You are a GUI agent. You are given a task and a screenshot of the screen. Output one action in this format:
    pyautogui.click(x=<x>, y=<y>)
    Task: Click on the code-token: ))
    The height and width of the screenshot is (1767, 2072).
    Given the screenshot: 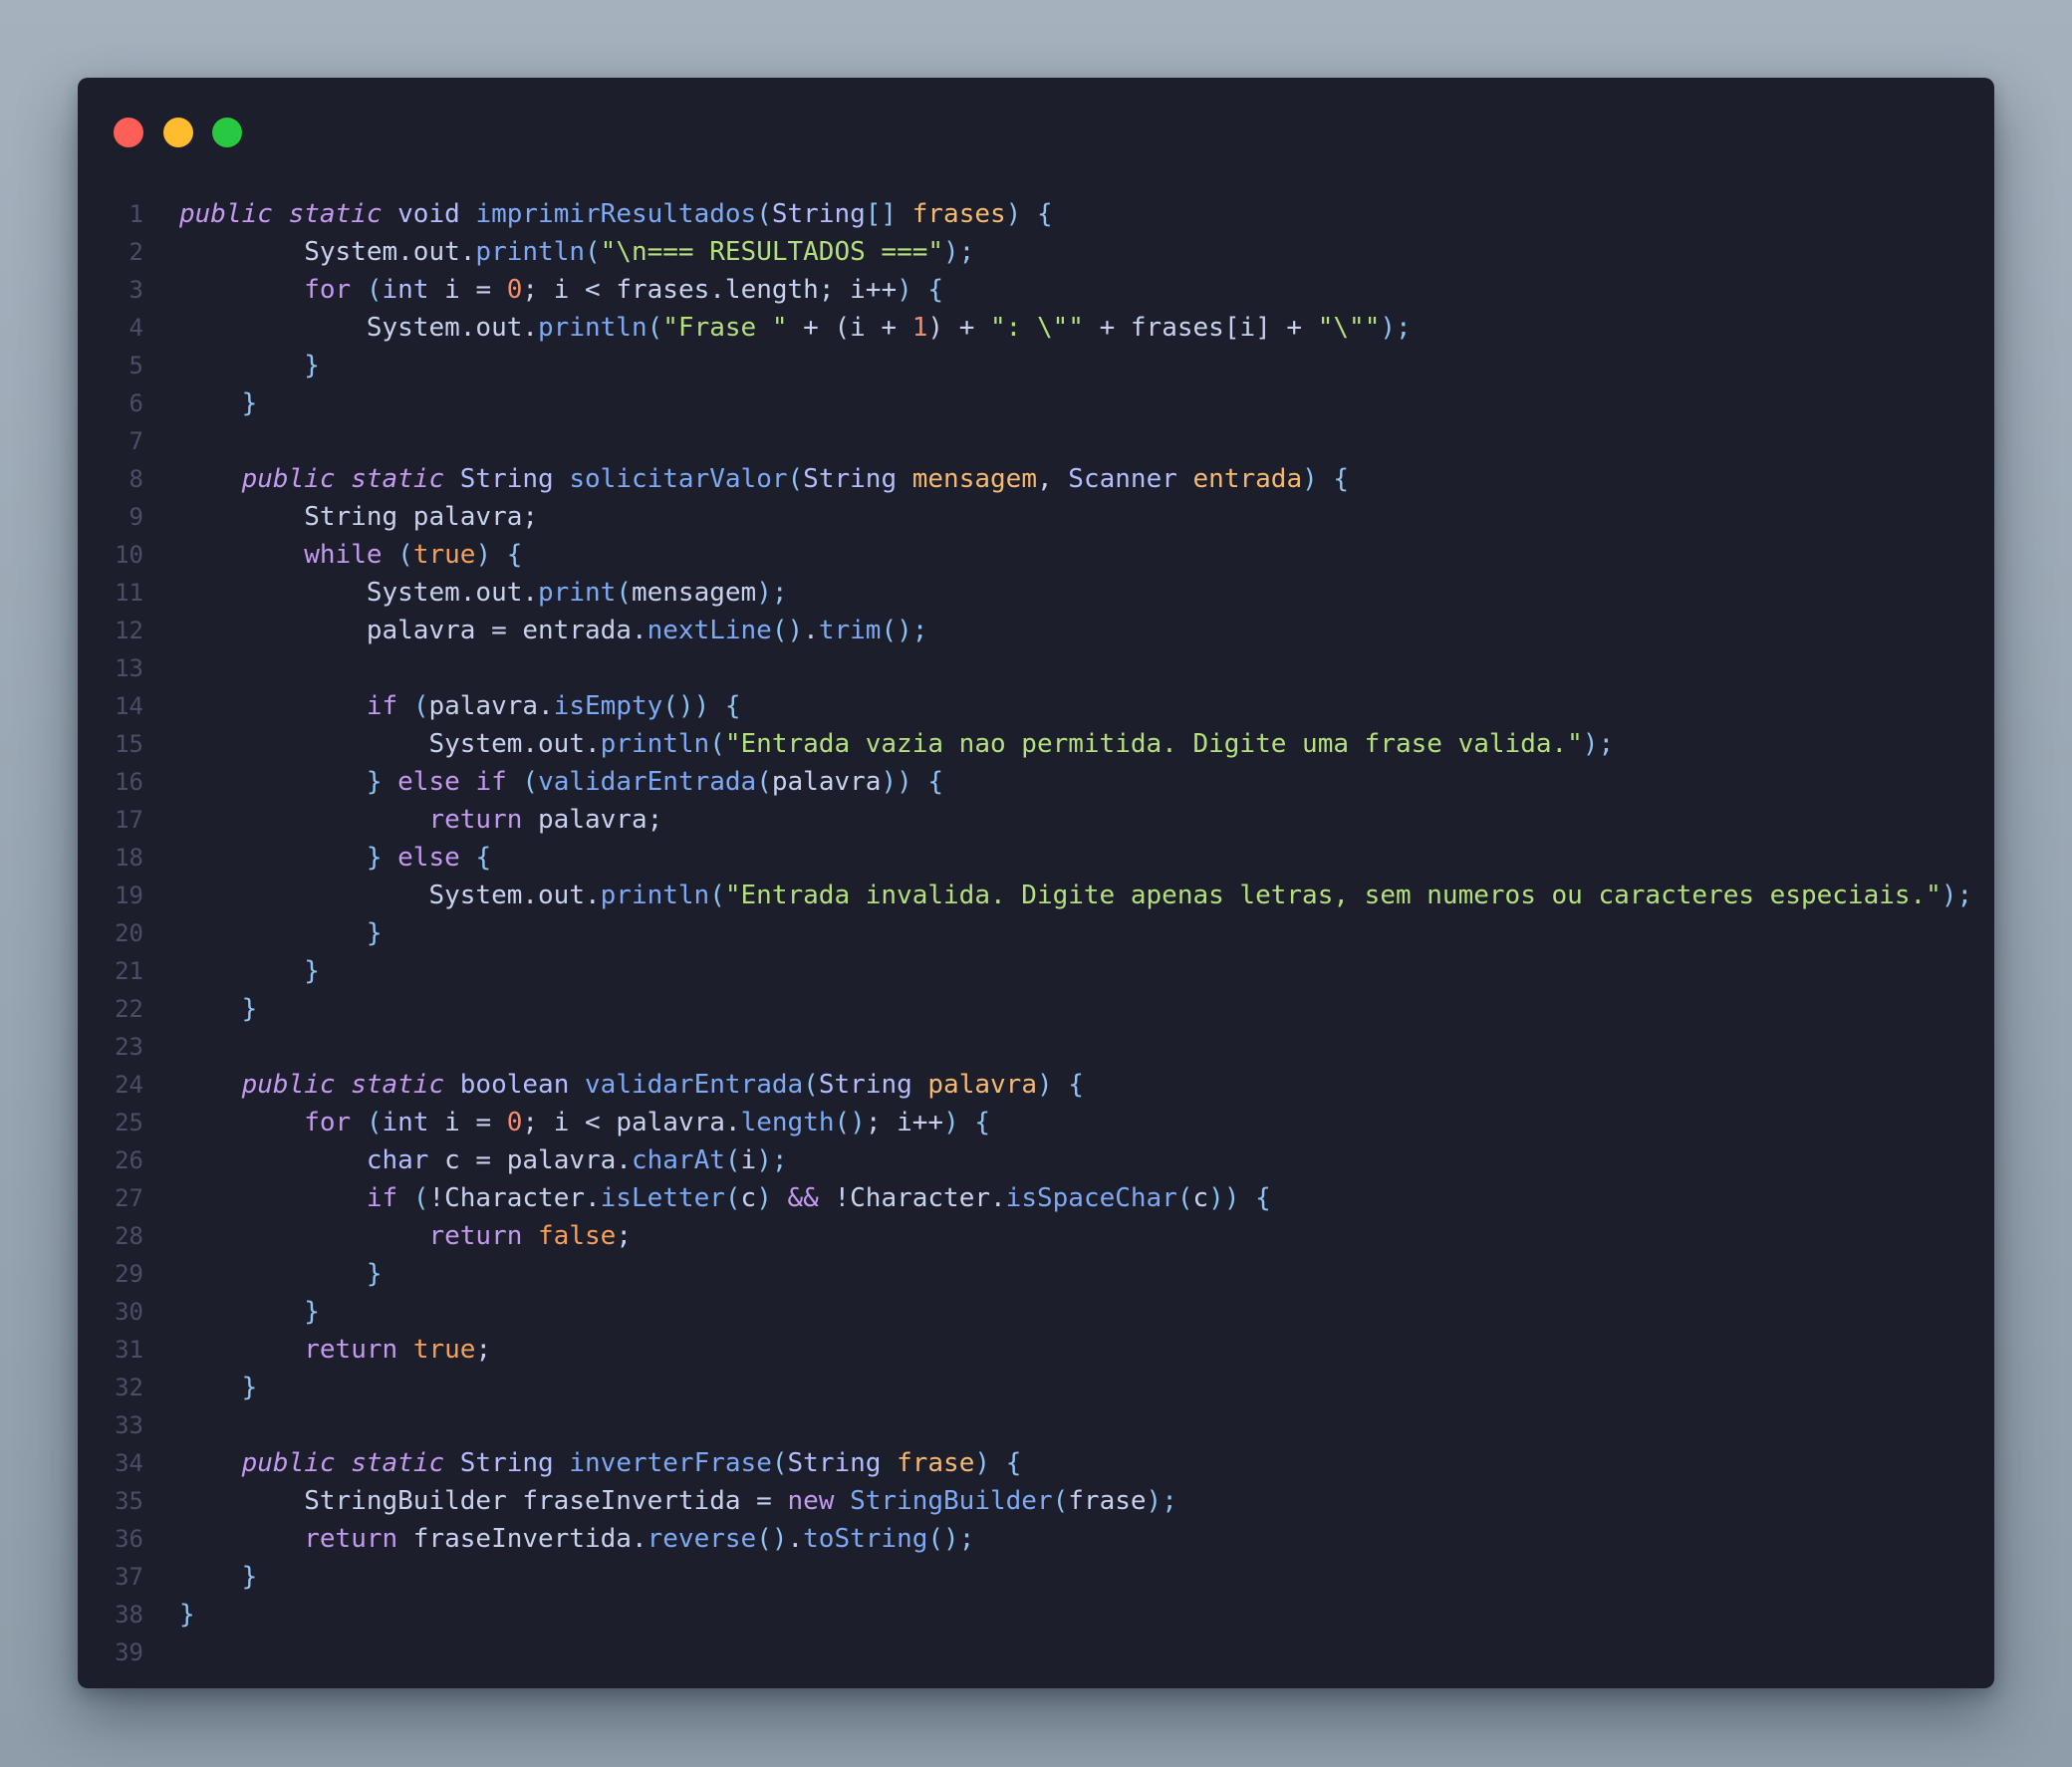 What is the action you would take?
    pyautogui.click(x=896, y=782)
    